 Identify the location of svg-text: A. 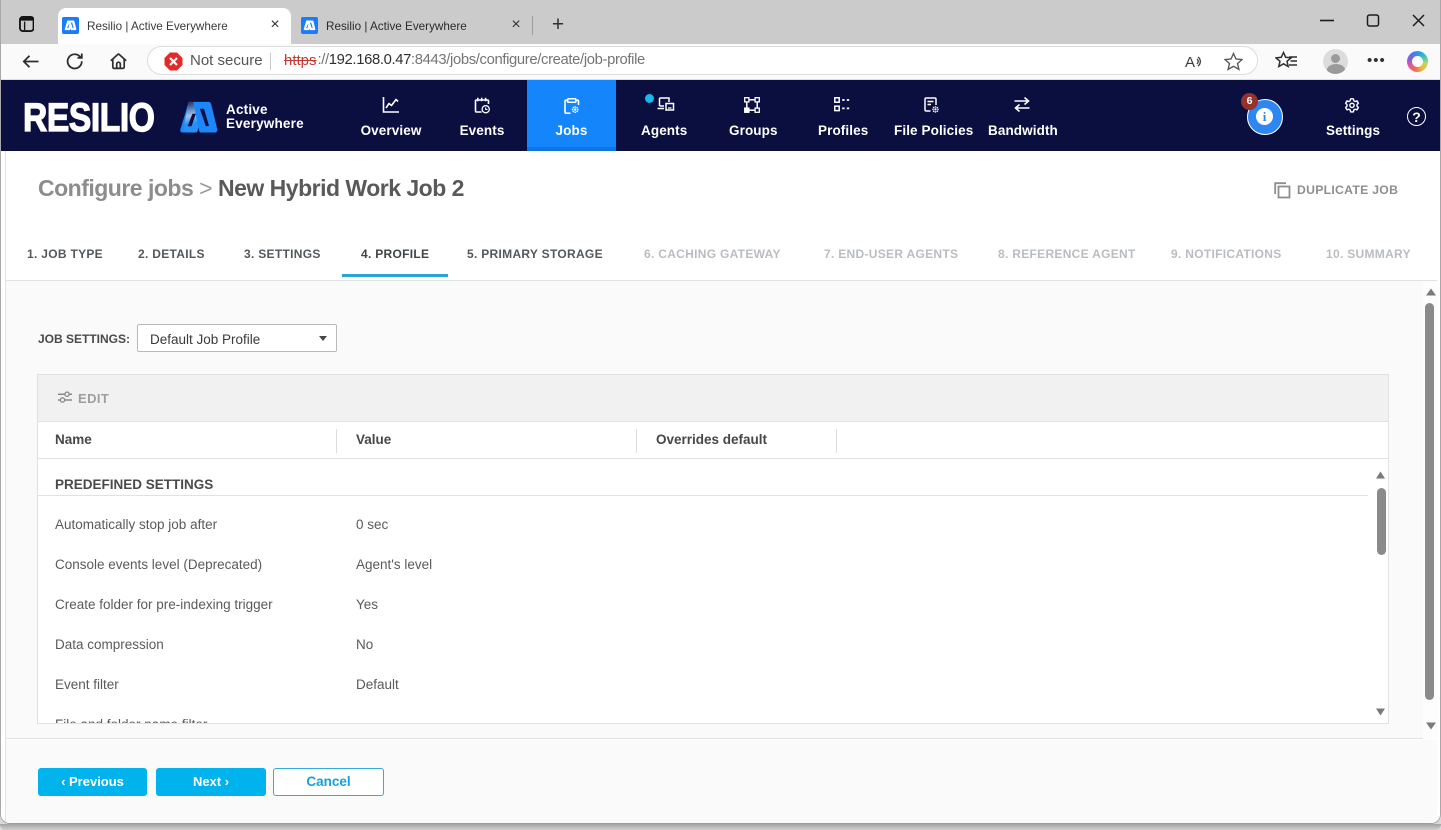
(1190, 62).